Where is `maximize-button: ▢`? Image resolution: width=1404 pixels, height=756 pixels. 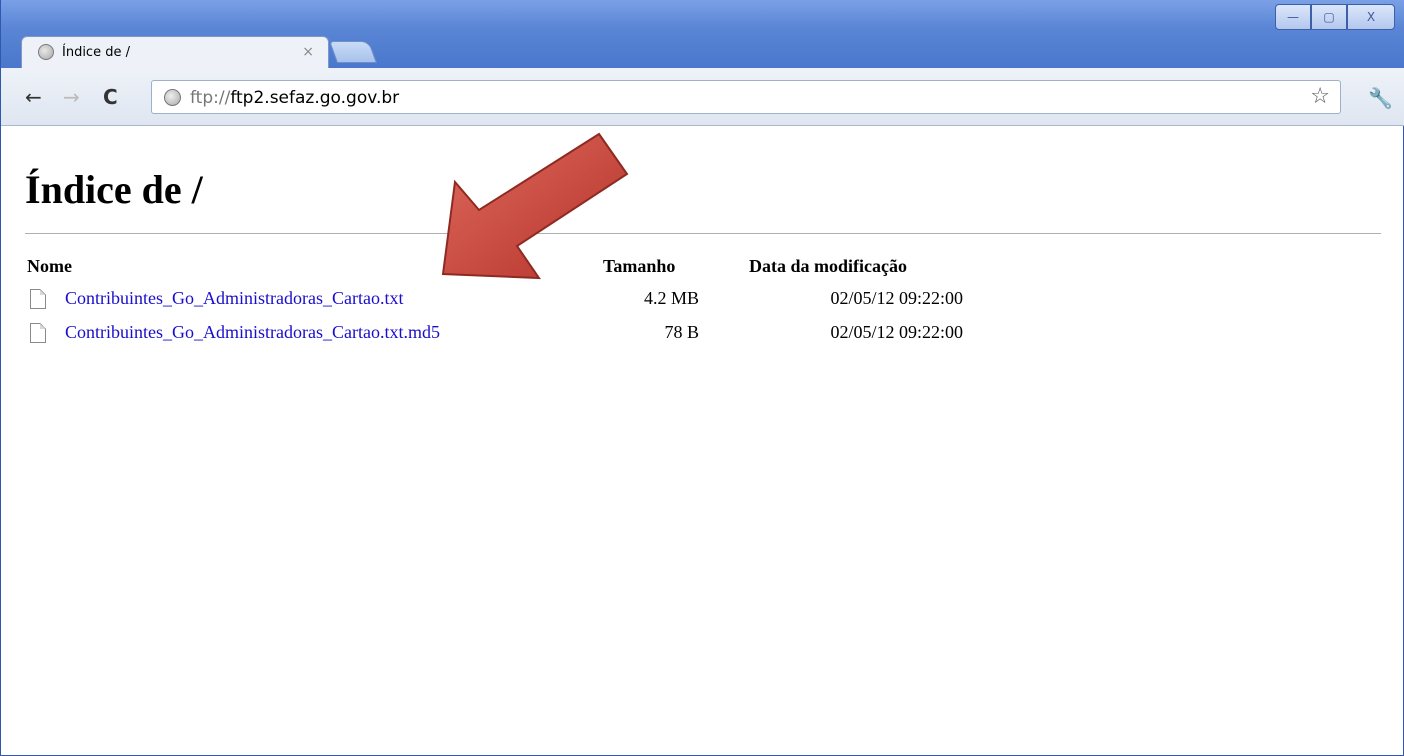 maximize-button: ▢ is located at coordinates (1329, 17).